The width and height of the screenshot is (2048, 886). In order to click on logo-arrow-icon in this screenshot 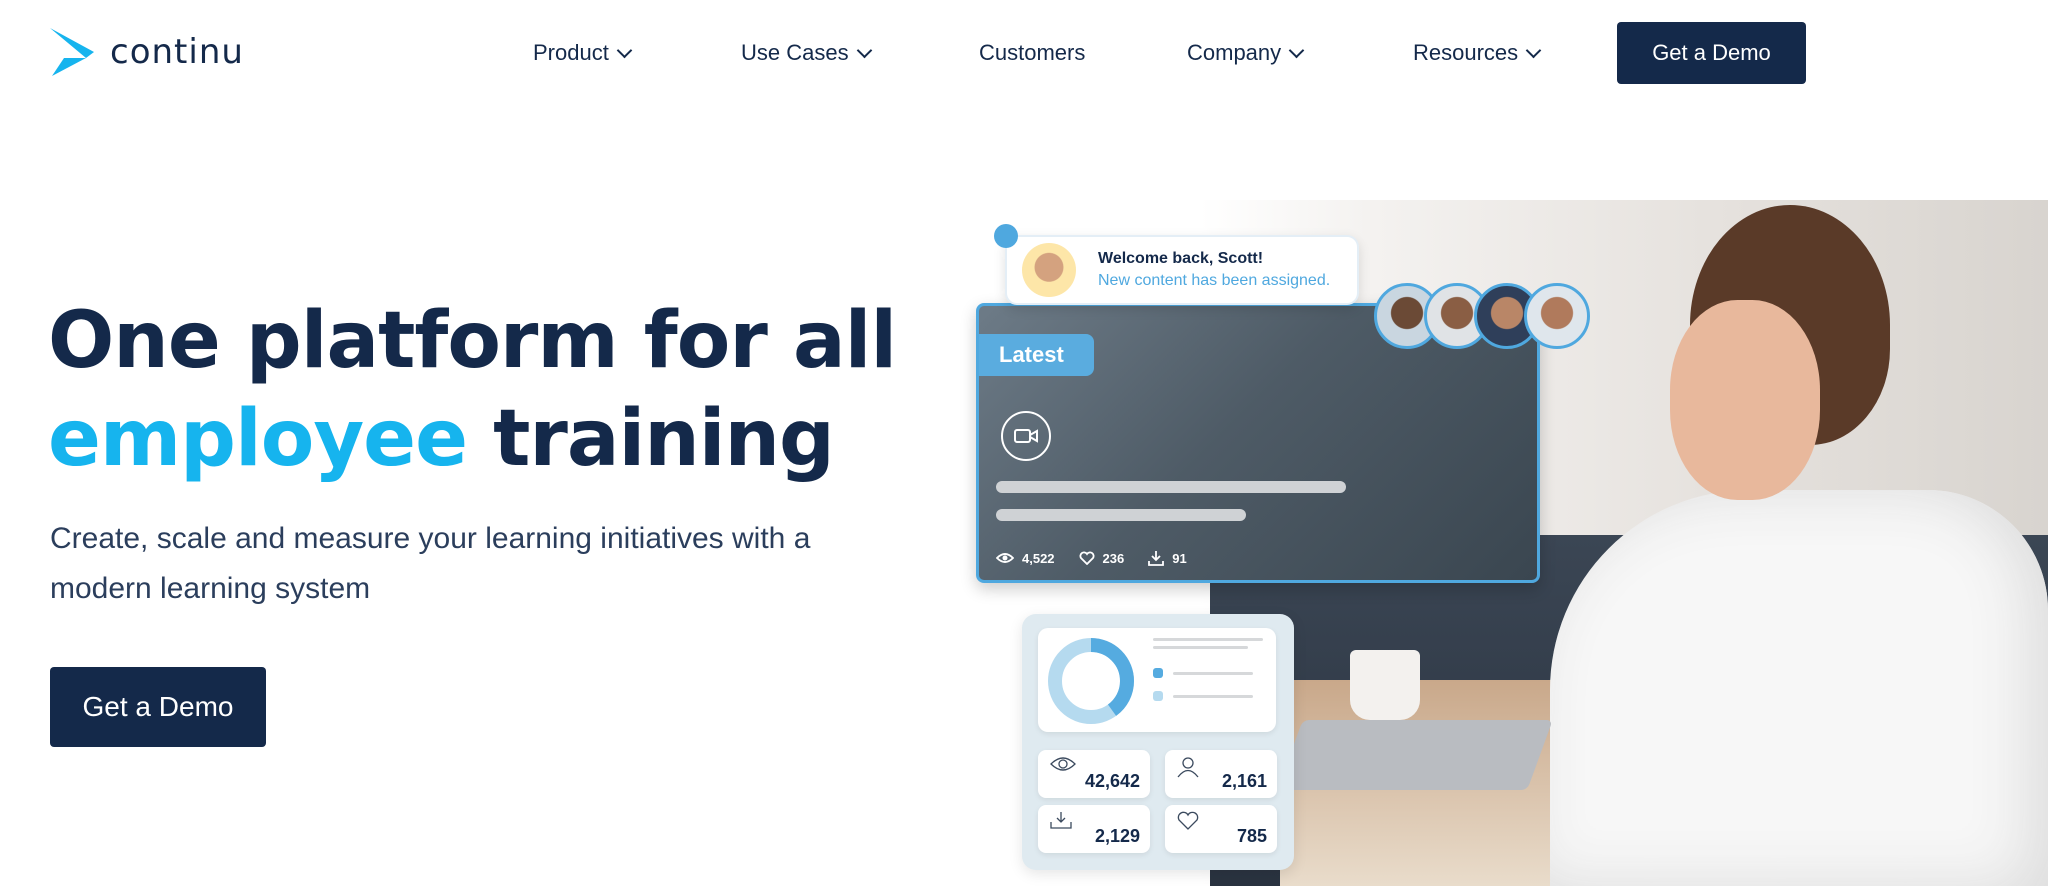, I will do `click(72, 52)`.